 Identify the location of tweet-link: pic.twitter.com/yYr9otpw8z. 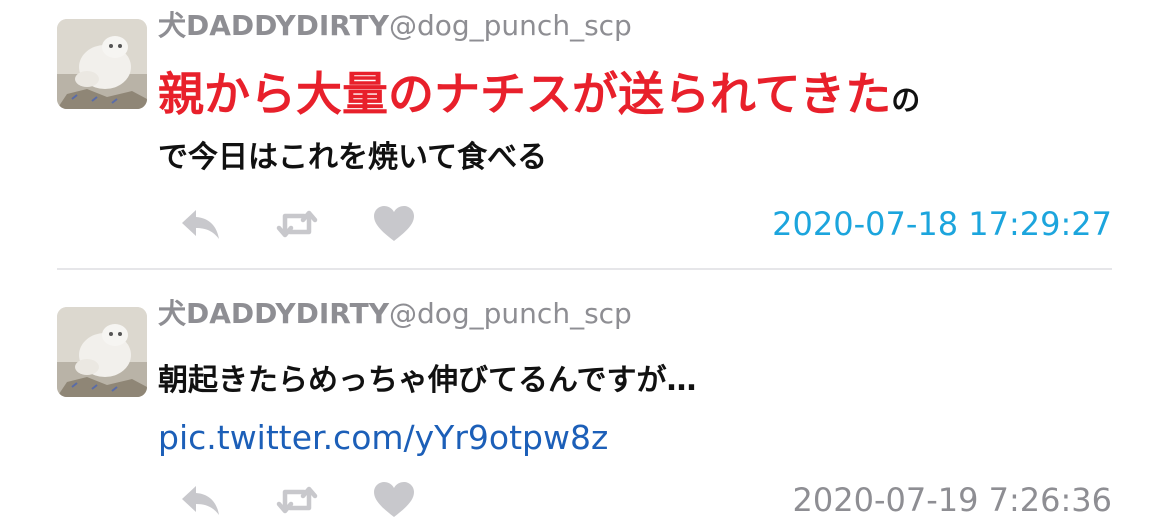
(383, 438).